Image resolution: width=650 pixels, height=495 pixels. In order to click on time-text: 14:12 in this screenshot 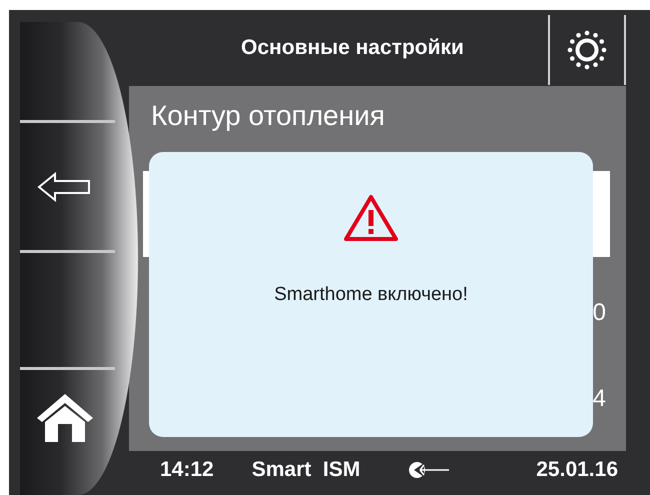, I will do `click(187, 470)`.